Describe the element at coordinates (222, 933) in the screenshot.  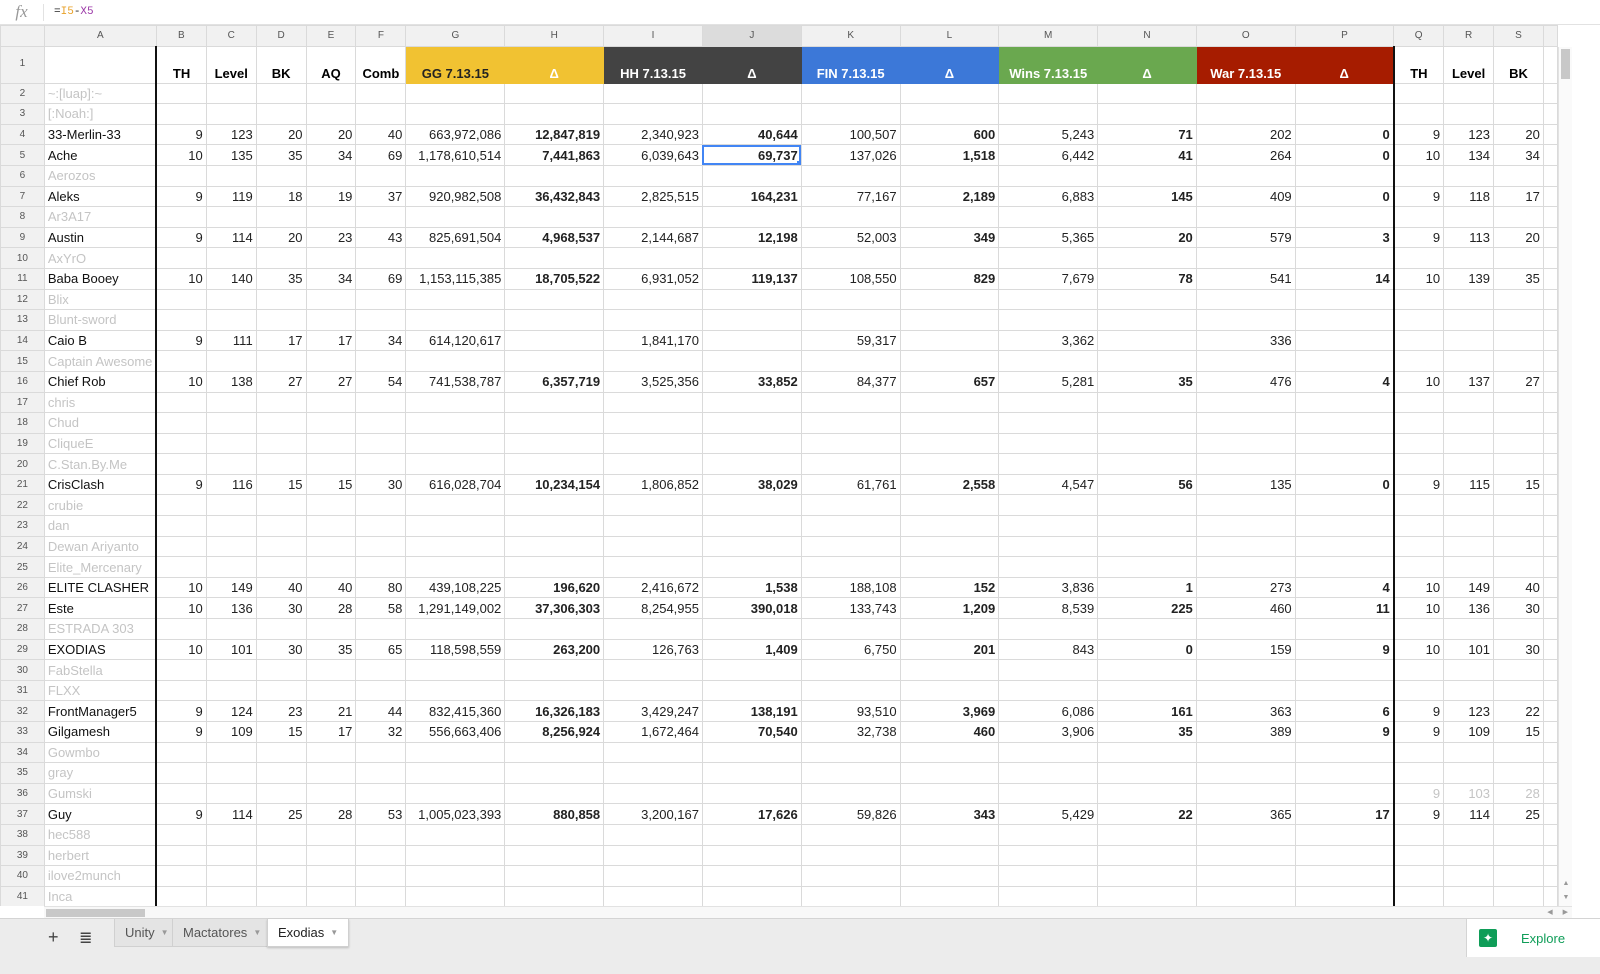
I see `sheet-tab-mactatores: Mactatores ▼` at that location.